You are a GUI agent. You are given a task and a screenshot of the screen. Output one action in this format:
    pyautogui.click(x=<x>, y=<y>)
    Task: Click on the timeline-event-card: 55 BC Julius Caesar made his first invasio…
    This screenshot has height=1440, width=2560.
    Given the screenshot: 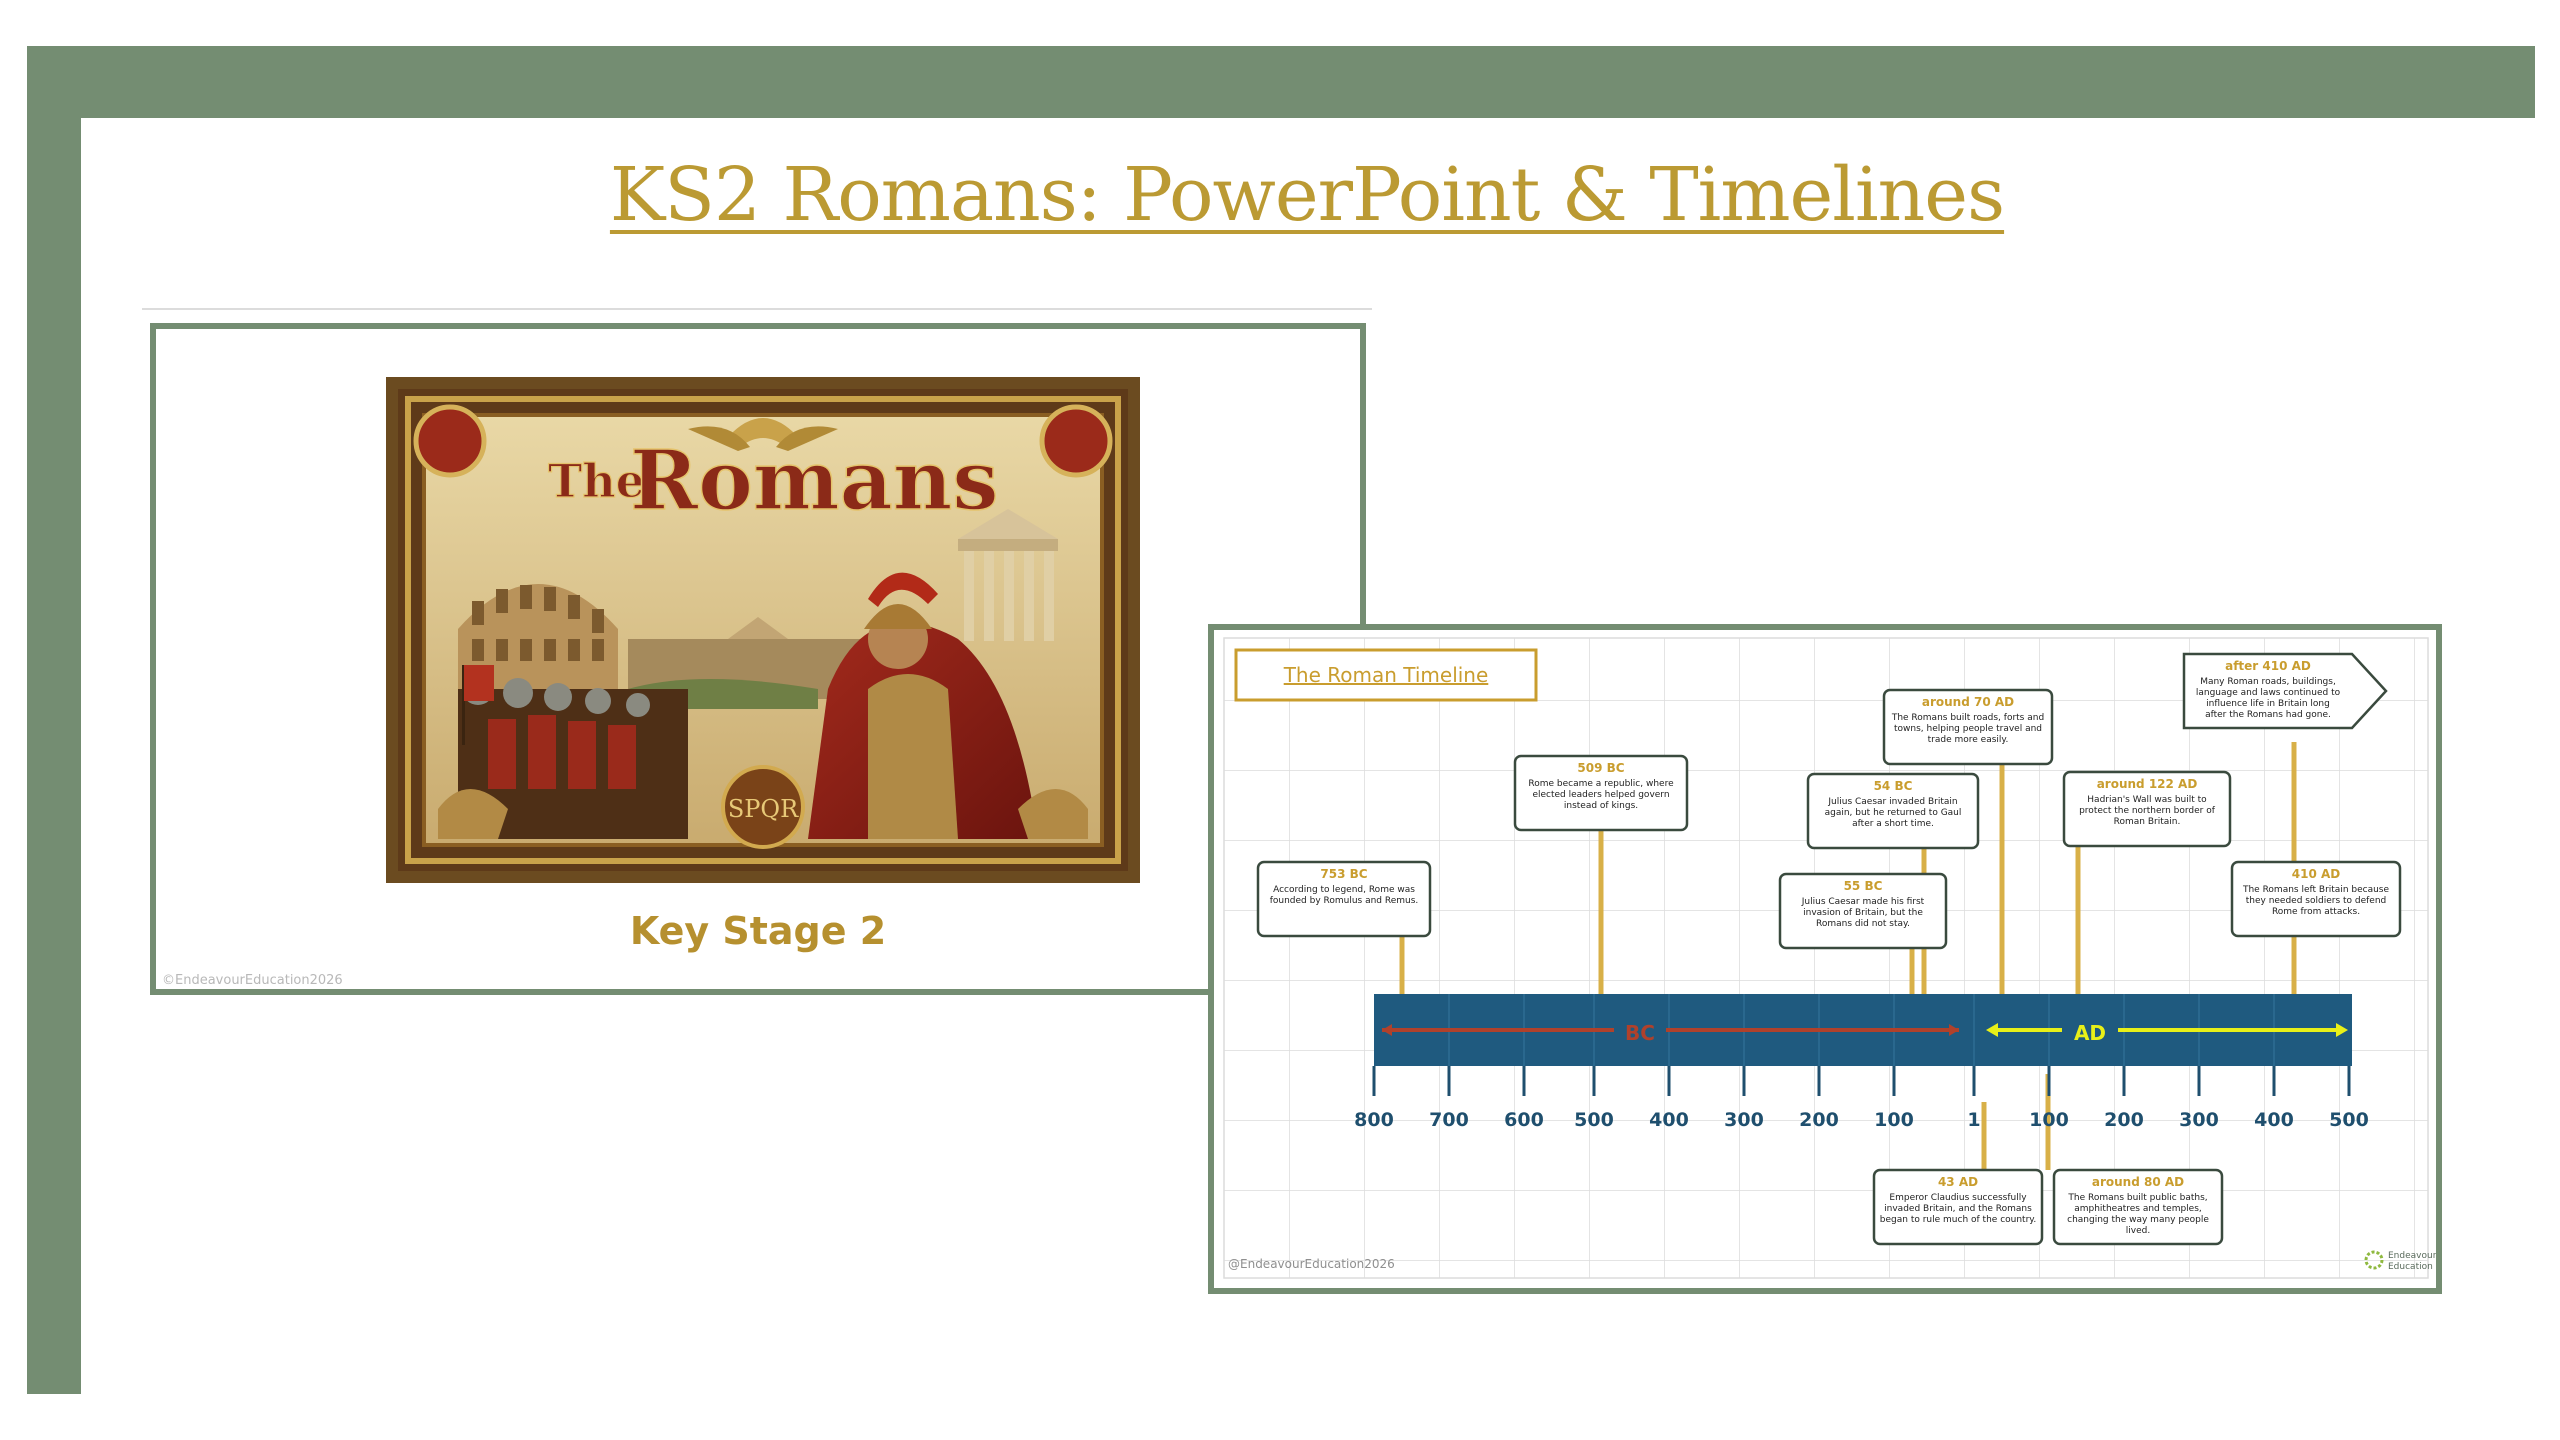 What is the action you would take?
    pyautogui.click(x=1863, y=911)
    